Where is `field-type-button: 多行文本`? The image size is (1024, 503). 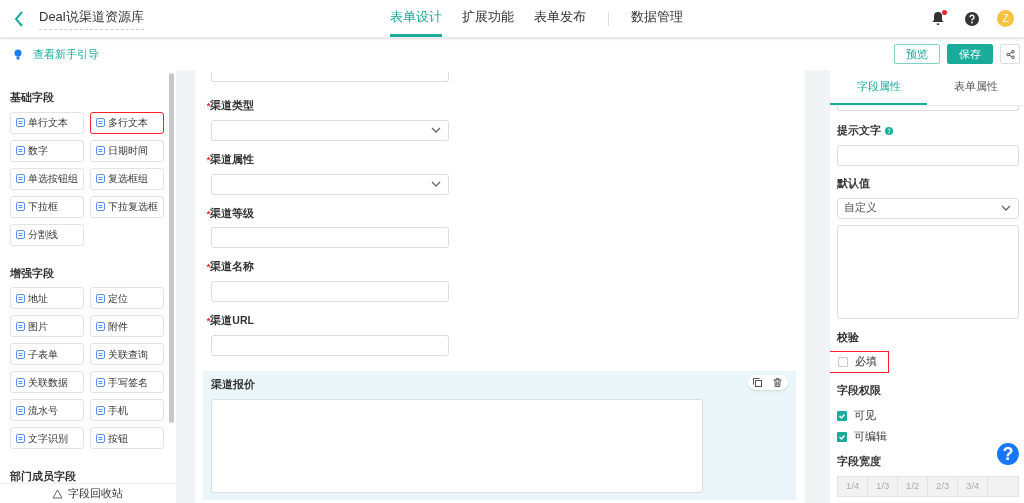
field-type-button: 多行文本 is located at coordinates (127, 122).